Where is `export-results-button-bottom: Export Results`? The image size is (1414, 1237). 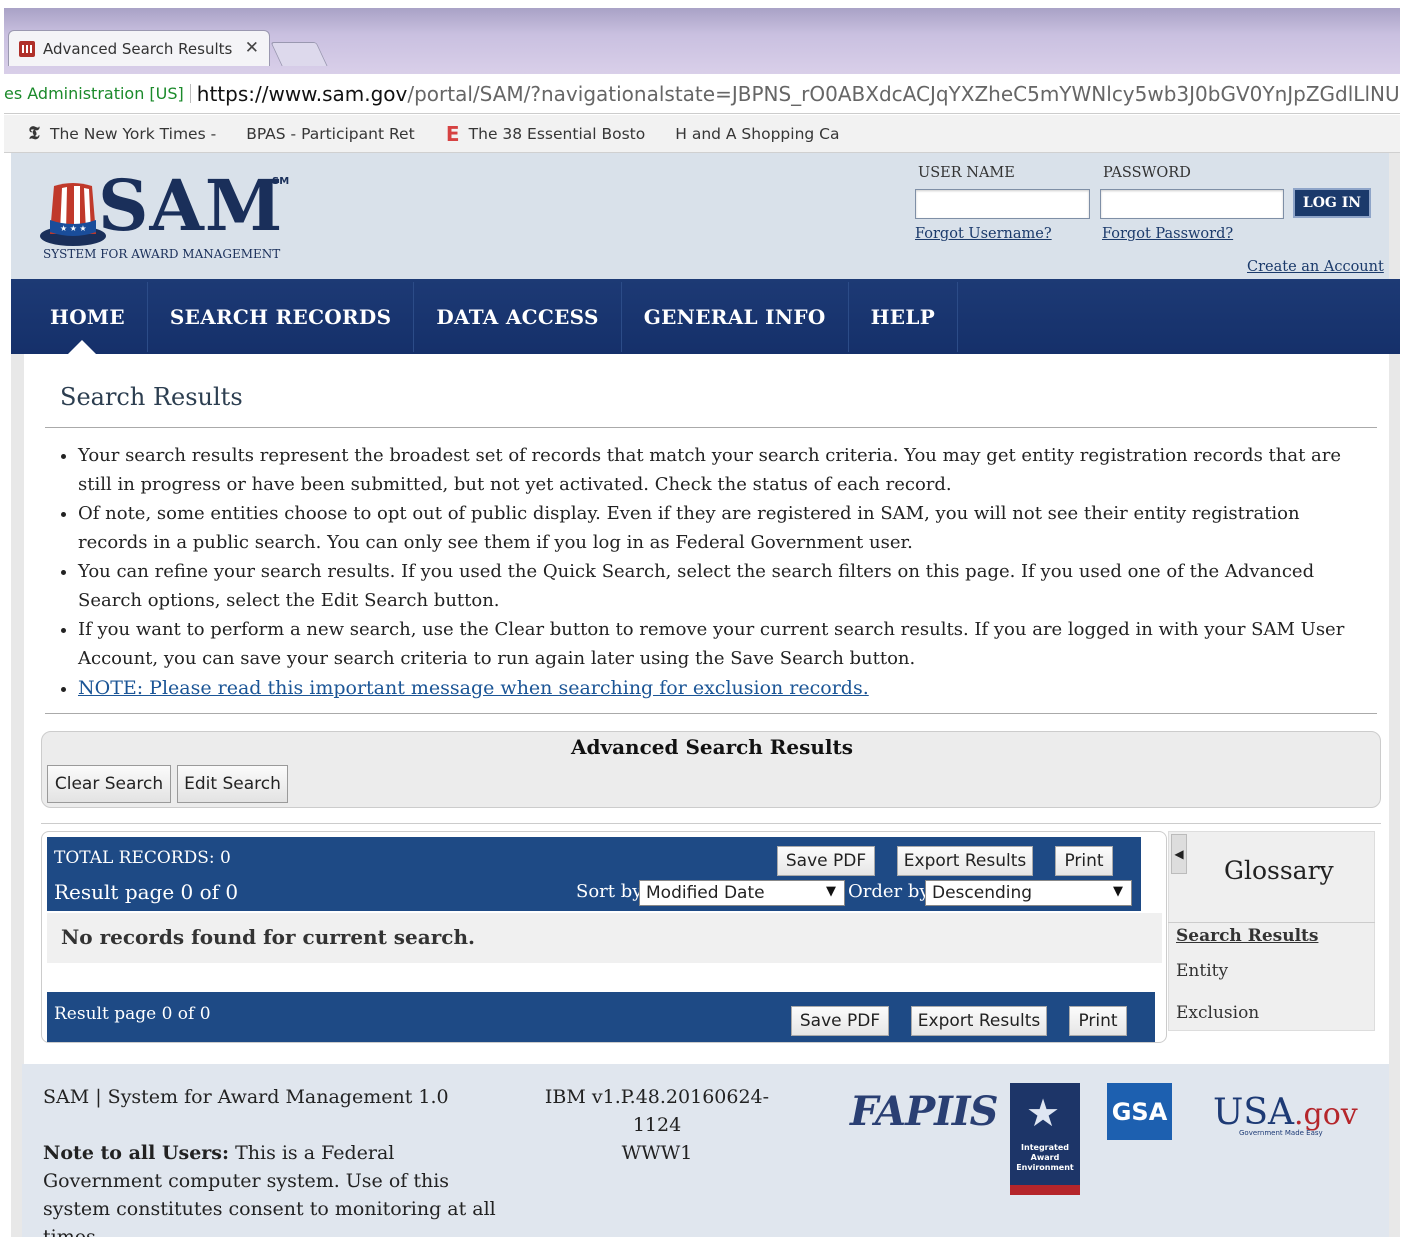
export-results-button-bottom: Export Results is located at coordinates (979, 1021).